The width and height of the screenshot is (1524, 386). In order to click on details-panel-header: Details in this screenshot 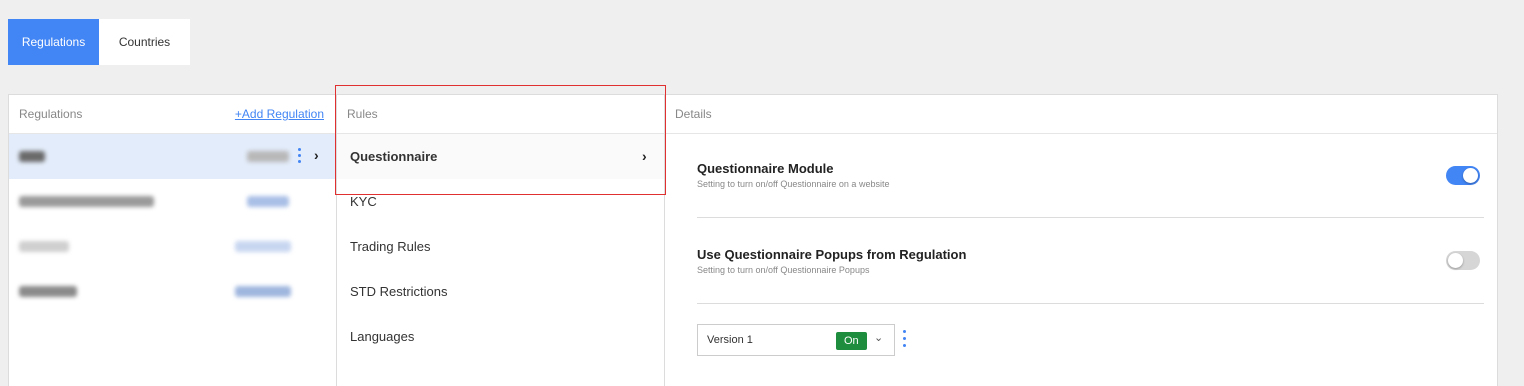, I will do `click(1081, 114)`.